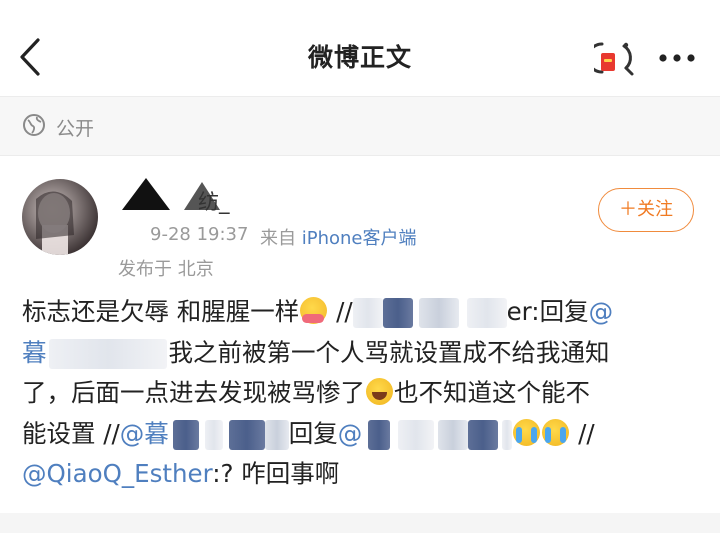 The height and width of the screenshot is (533, 720). I want to click on more-icon, so click(677, 58).